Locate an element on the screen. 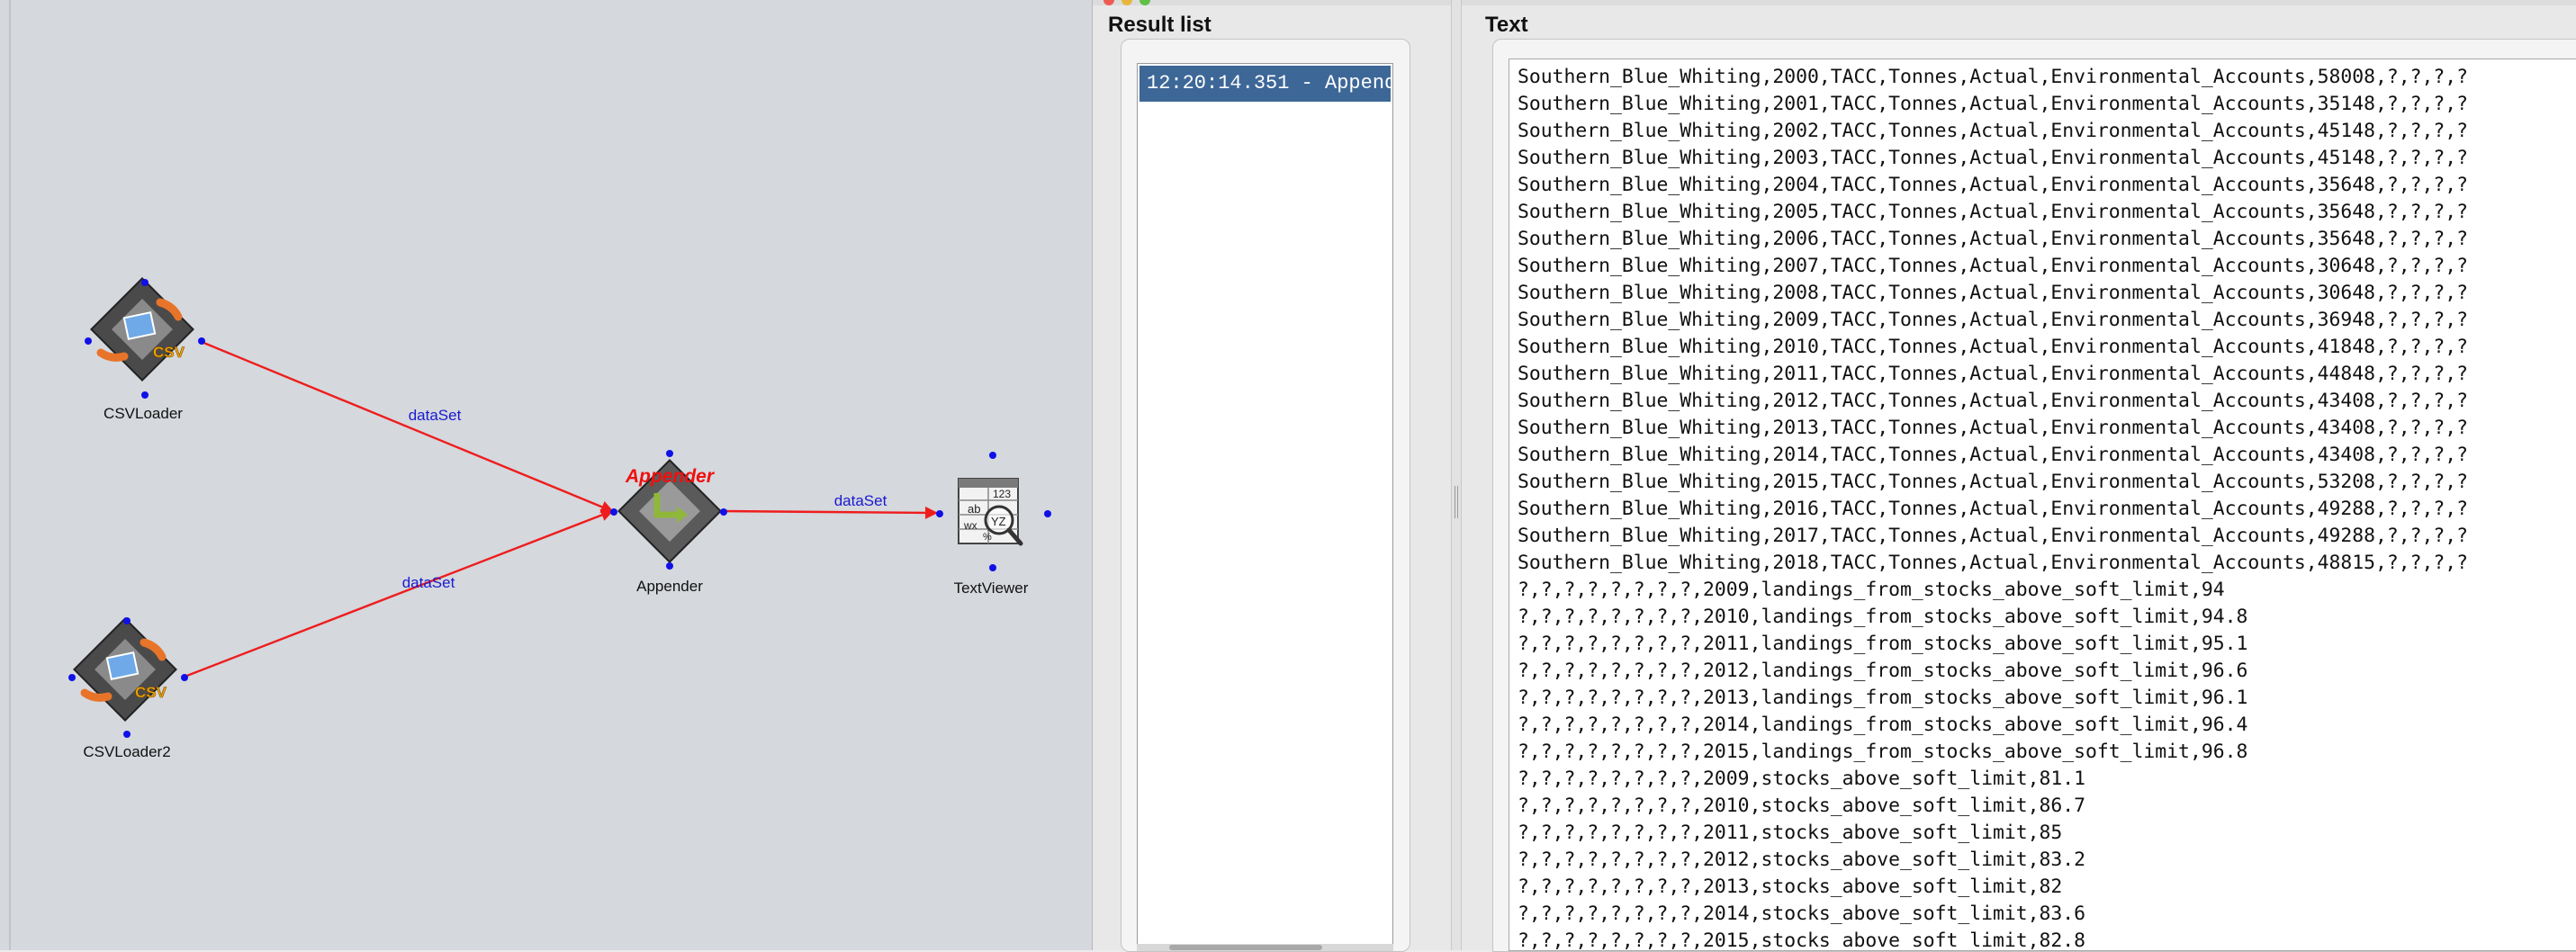 The width and height of the screenshot is (2576, 952). csvloader-label: CSVLoader is located at coordinates (143, 414).